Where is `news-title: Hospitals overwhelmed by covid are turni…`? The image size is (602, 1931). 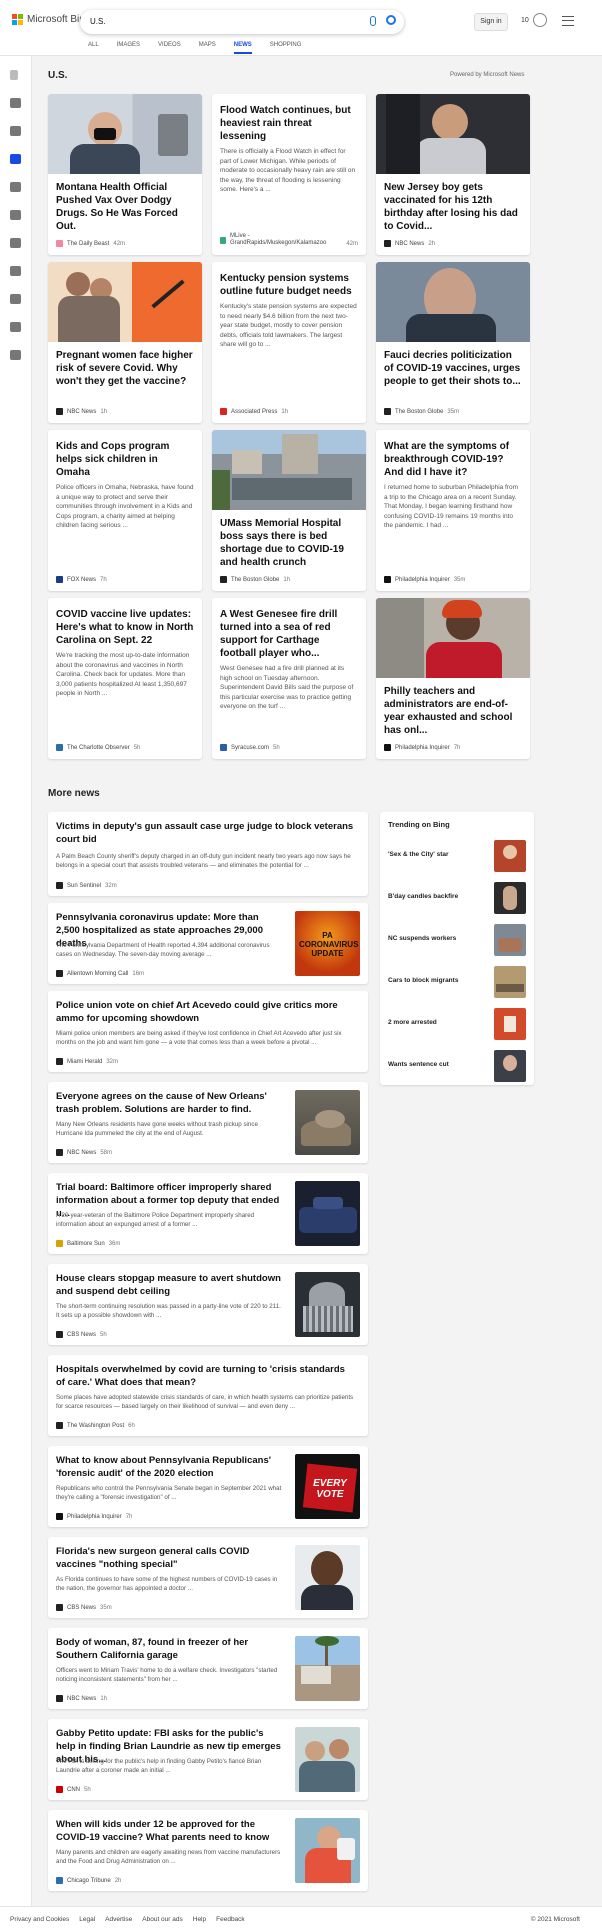 news-title: Hospitals overwhelmed by covid are turni… is located at coordinates (200, 1376).